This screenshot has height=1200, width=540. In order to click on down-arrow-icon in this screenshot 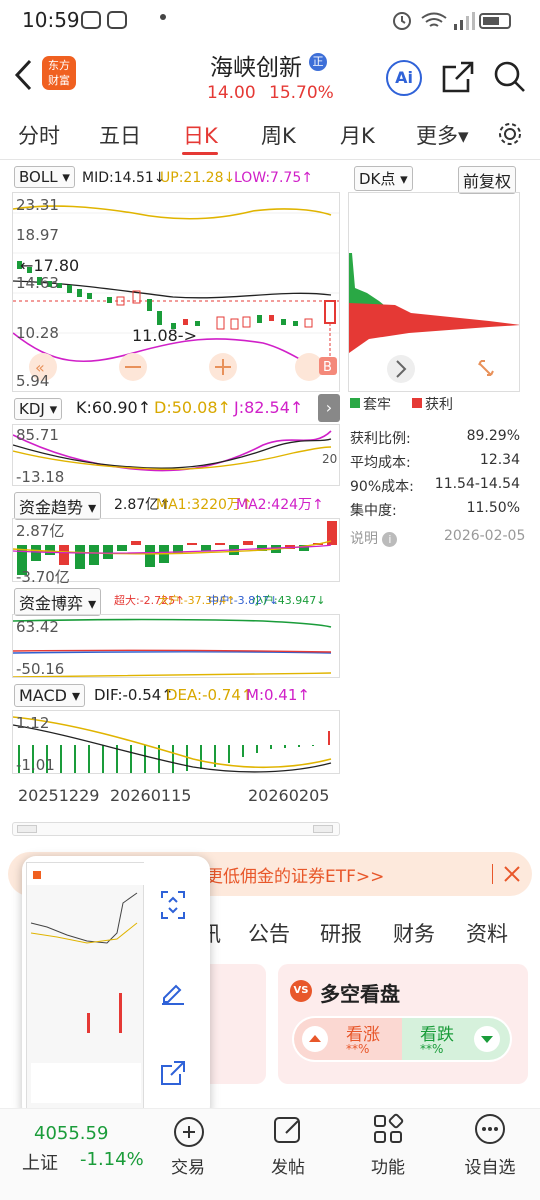, I will do `click(487, 1039)`.